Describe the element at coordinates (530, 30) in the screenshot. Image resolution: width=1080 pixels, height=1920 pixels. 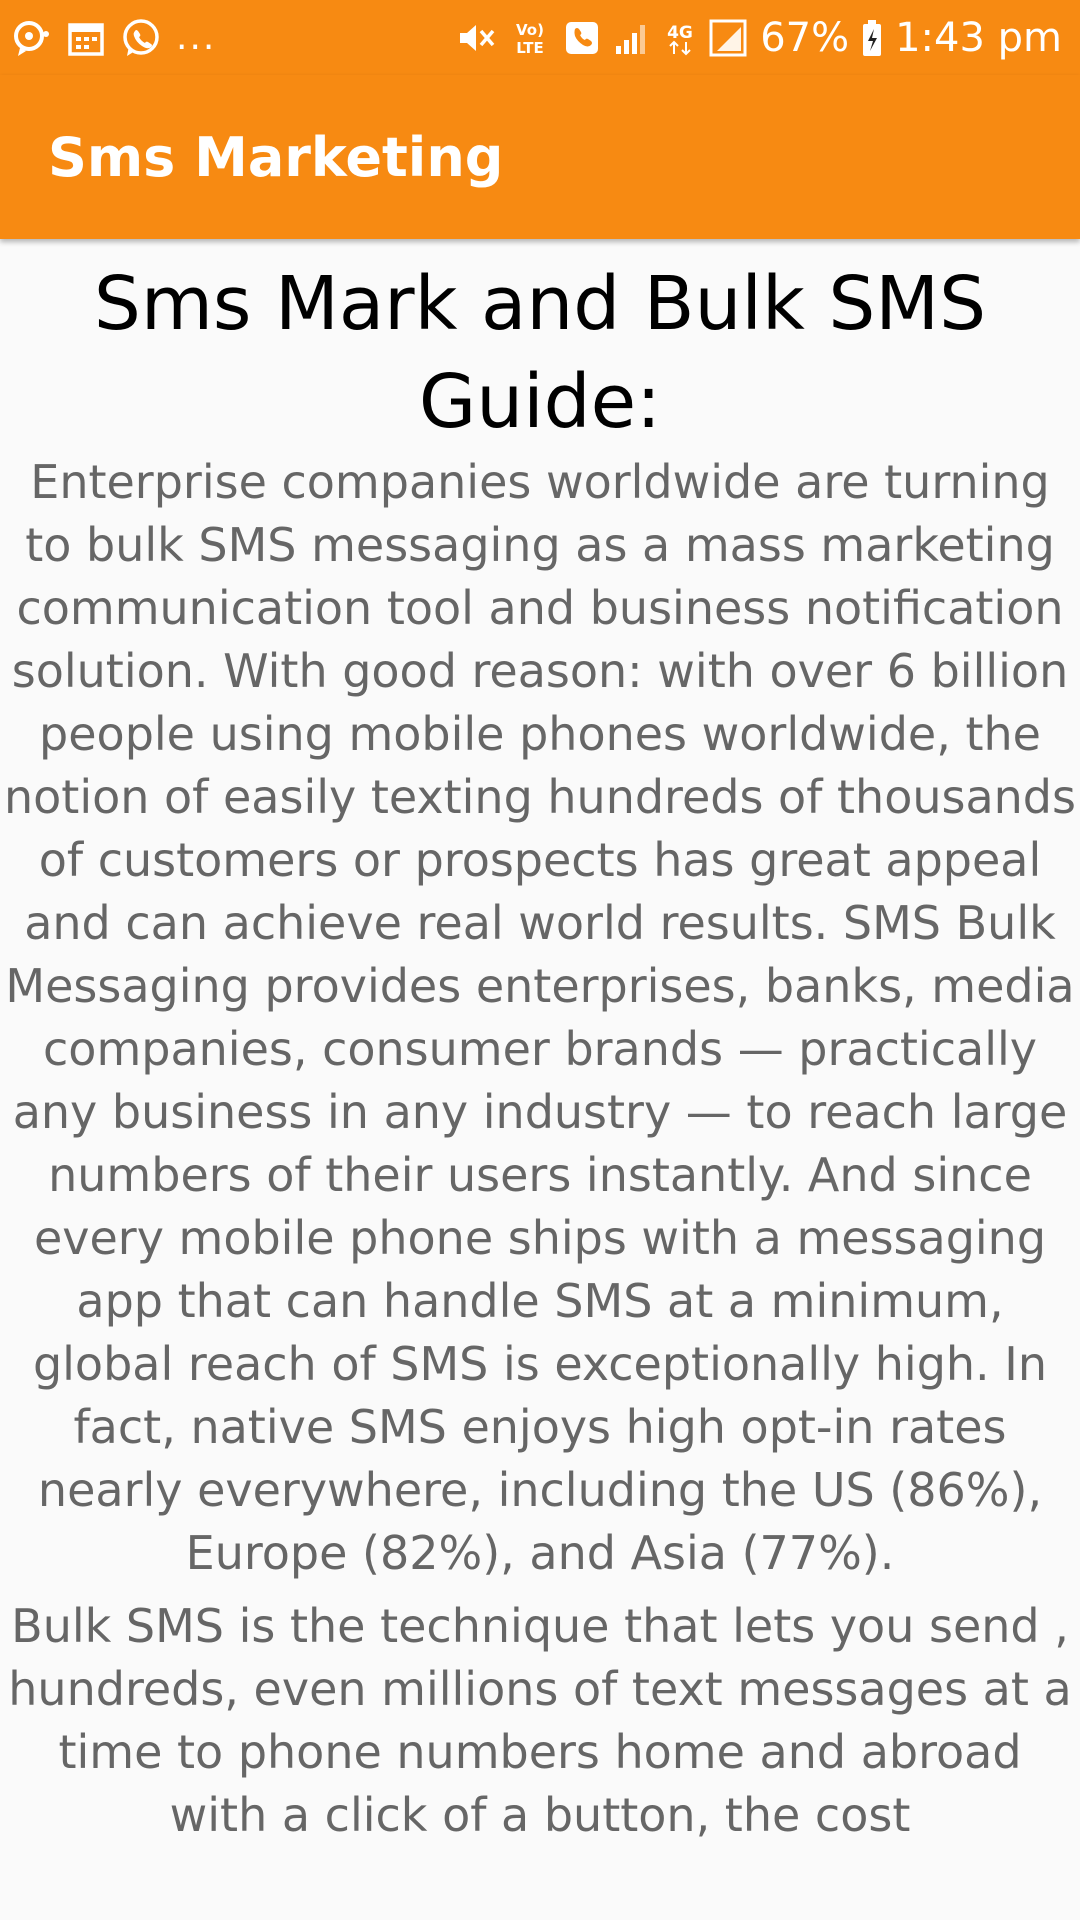
I see `svg-text: Vo)` at that location.